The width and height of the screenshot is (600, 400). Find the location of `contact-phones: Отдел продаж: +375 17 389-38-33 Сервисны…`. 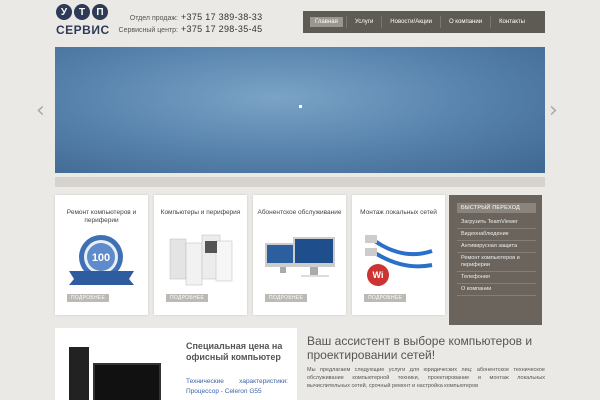

contact-phones: Отдел продаж: +375 17 389-38-33 Сервисны… is located at coordinates (190, 24).